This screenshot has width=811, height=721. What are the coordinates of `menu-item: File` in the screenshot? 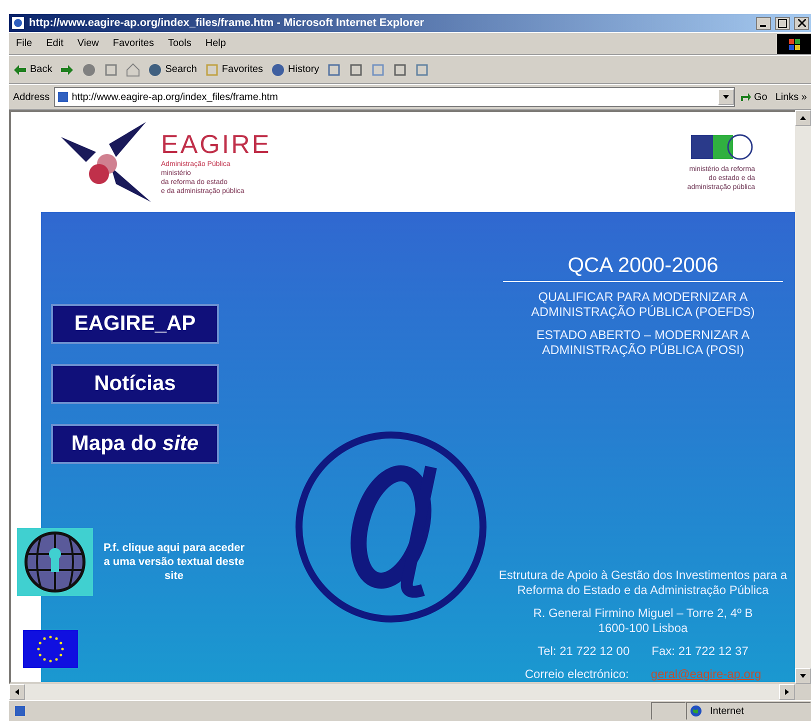 It's located at (24, 43).